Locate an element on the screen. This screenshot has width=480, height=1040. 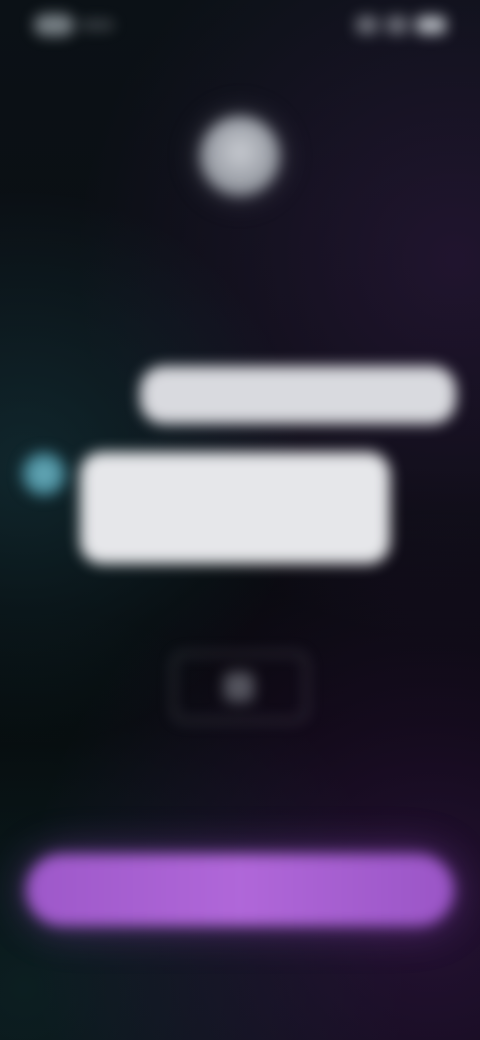
time-pill is located at coordinates (54, 25).